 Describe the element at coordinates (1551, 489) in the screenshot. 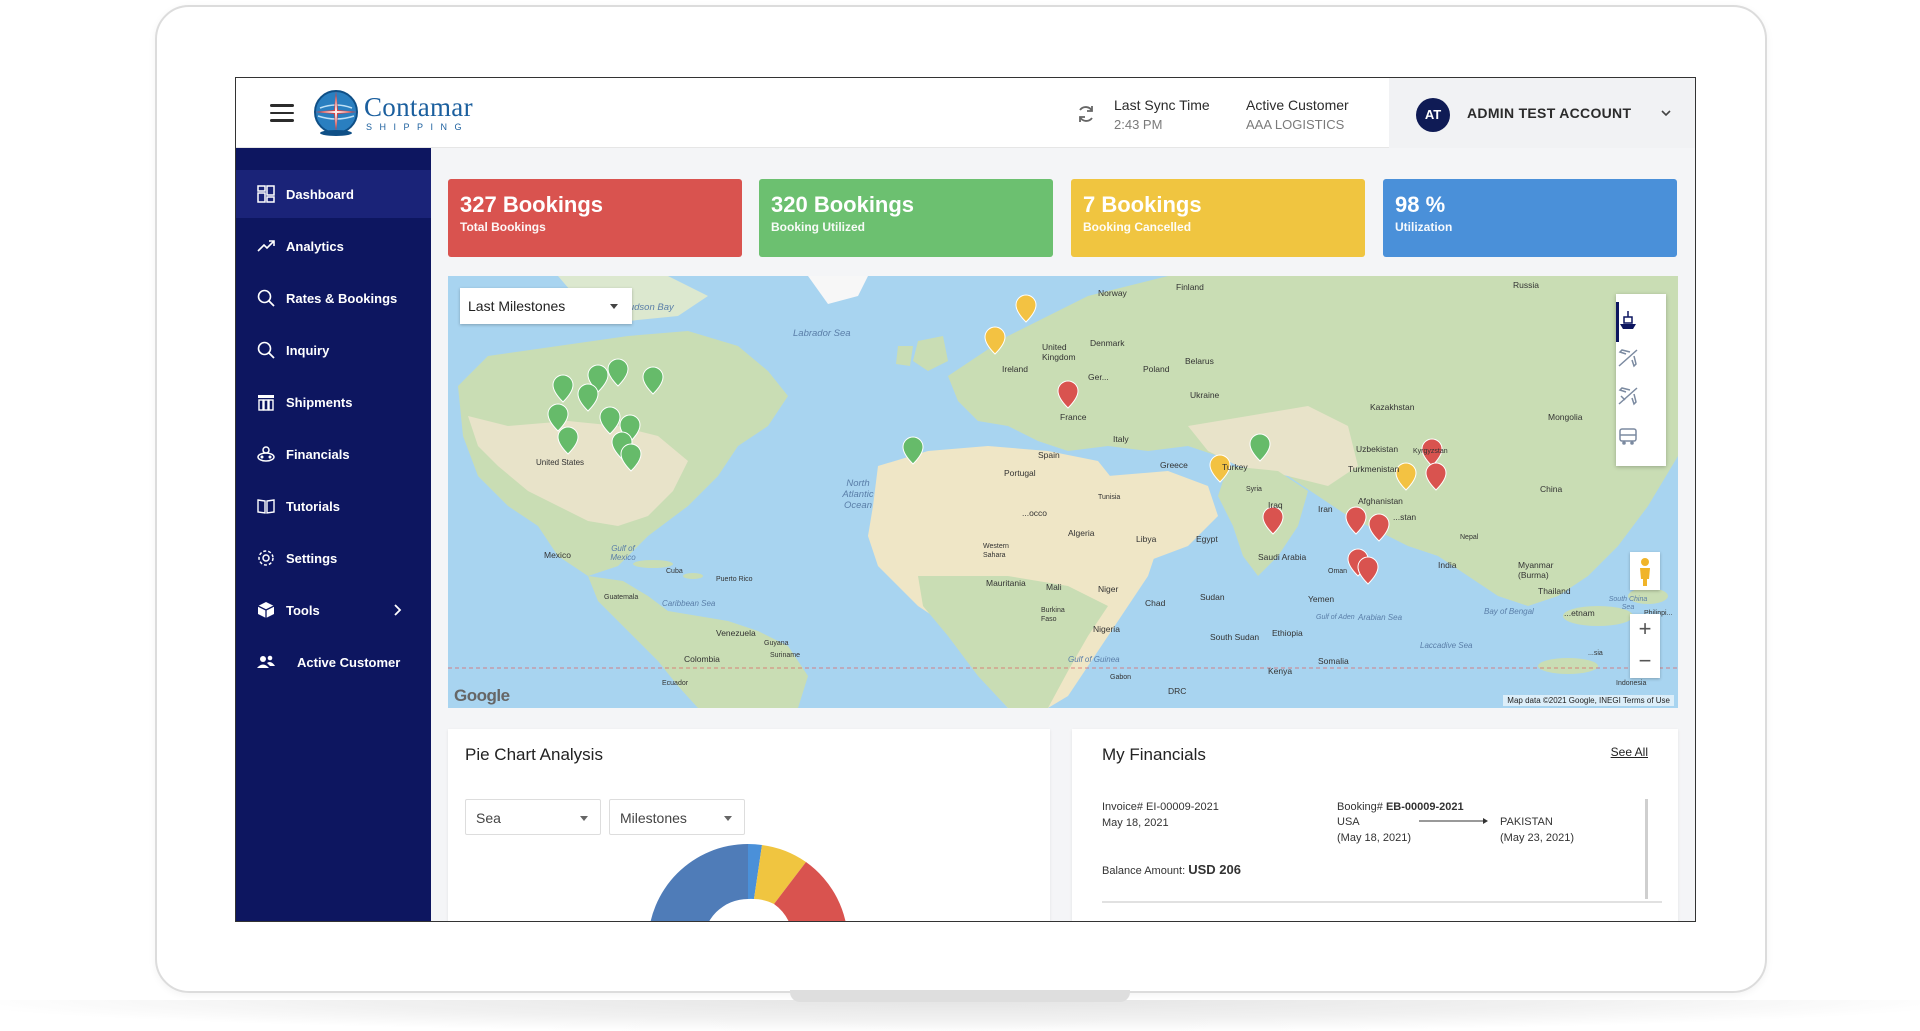

I see `map-label: China` at that location.